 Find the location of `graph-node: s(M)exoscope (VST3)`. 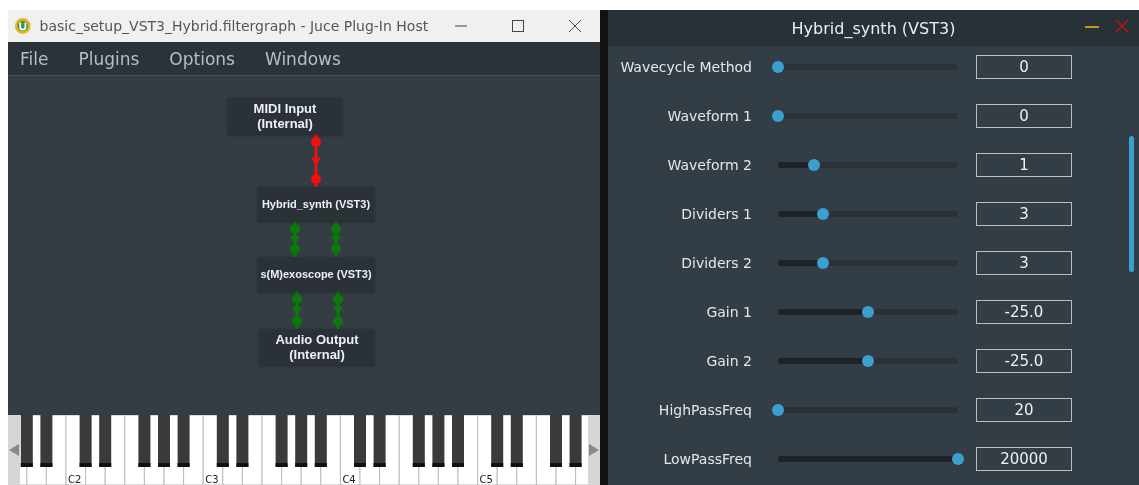

graph-node: s(M)exoscope (VST3) is located at coordinates (316, 274).